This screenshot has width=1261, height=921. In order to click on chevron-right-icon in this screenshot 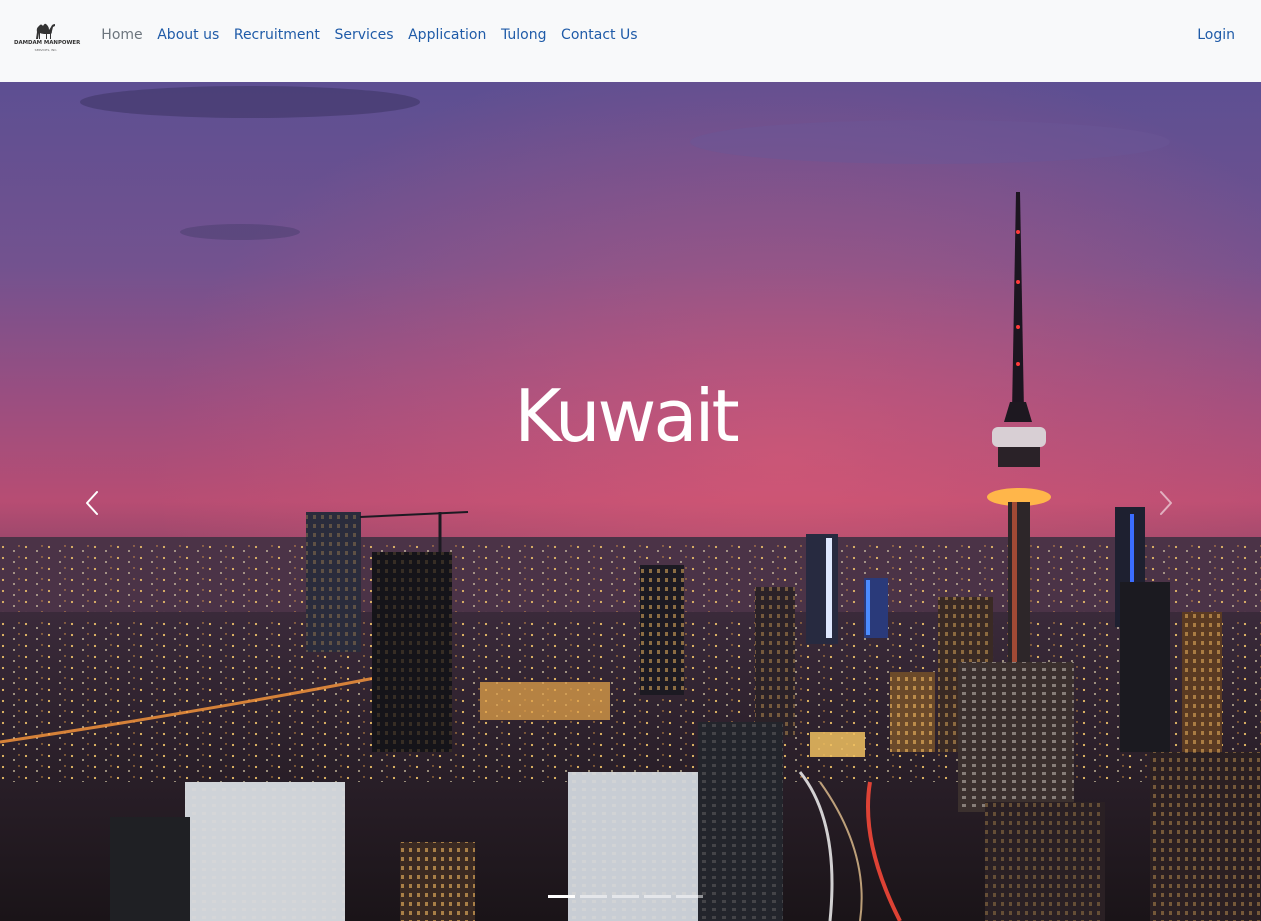, I will do `click(1166, 503)`.